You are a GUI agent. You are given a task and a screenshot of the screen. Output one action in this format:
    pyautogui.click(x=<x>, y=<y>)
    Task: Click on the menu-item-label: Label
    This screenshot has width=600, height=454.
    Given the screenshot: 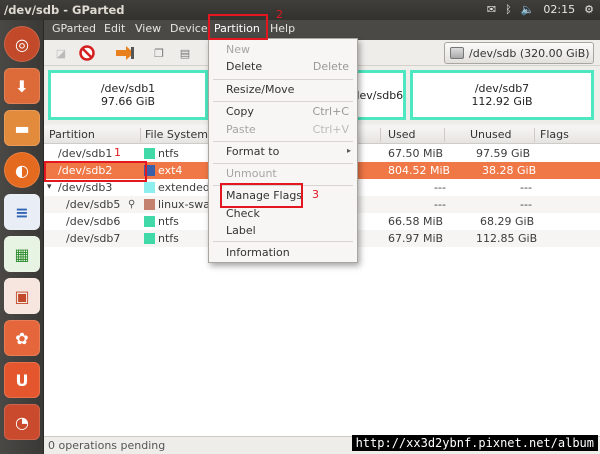 What is the action you would take?
    pyautogui.click(x=283, y=231)
    